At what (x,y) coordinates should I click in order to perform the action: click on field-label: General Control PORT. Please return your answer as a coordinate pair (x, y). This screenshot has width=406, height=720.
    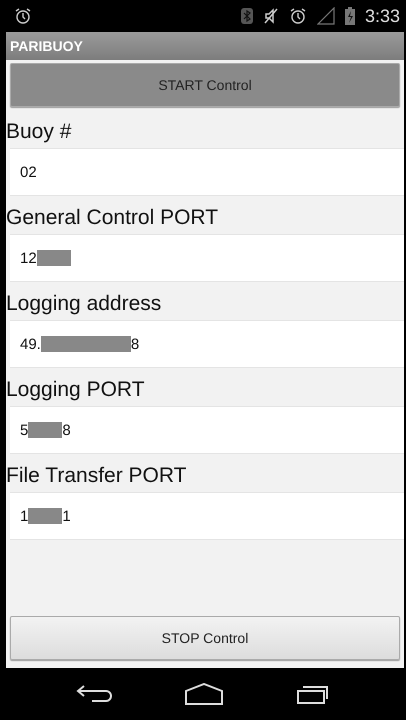
    Looking at the image, I should click on (113, 218).